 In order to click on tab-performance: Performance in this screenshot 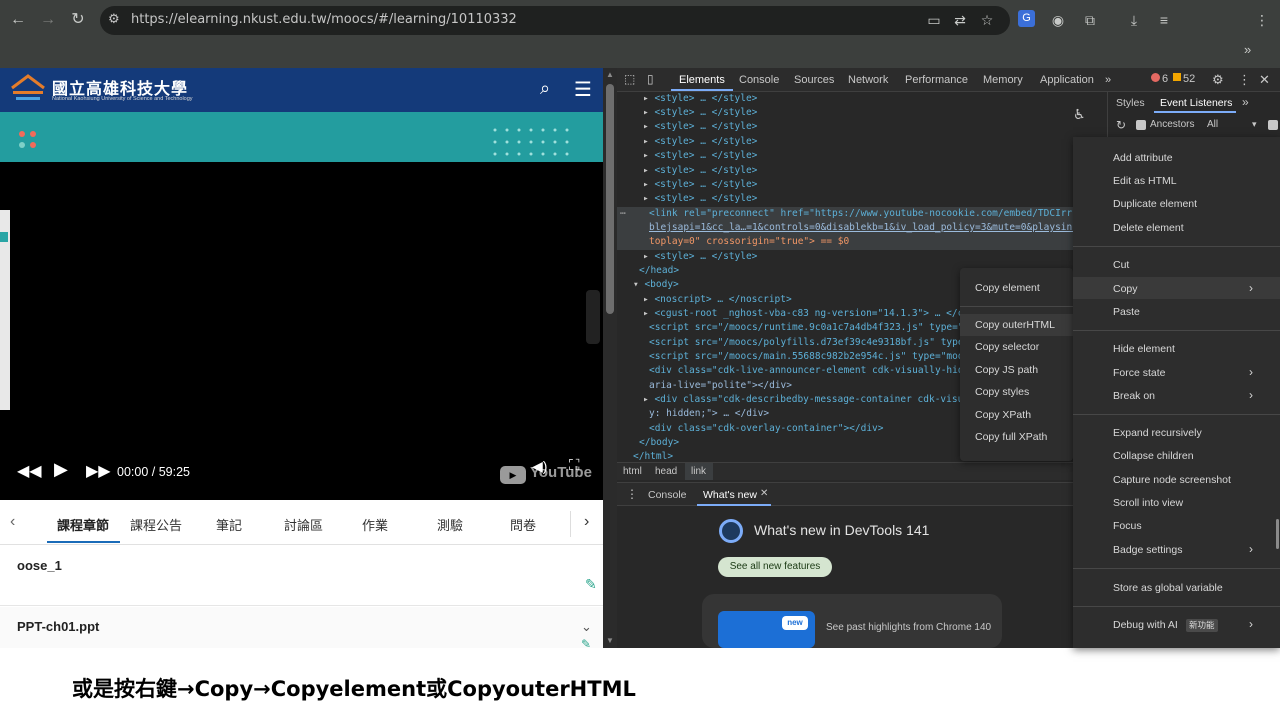, I will do `click(936, 80)`.